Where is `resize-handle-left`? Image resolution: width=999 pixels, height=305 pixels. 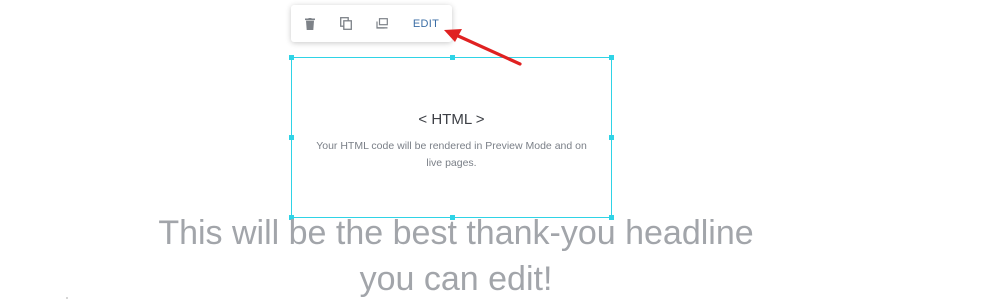 resize-handle-left is located at coordinates (291, 137).